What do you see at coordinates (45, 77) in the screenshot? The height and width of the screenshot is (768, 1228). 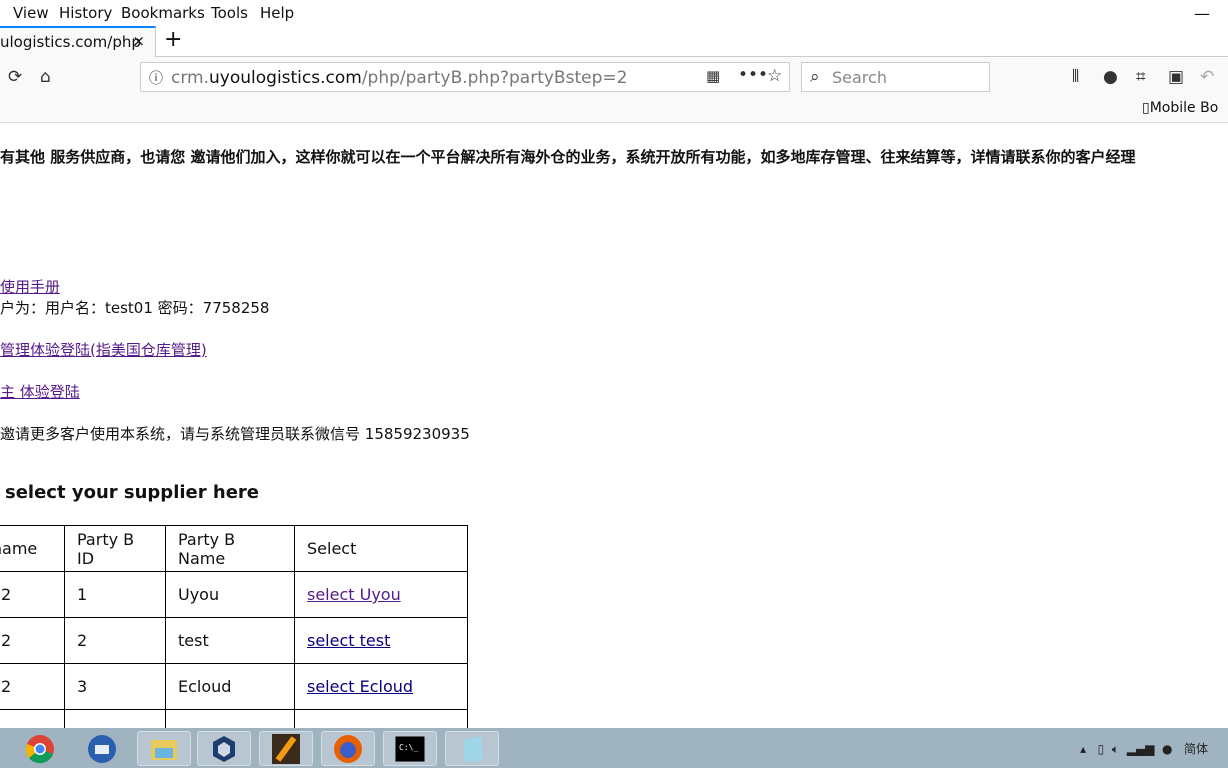 I see `home-icon: ⌂` at bounding box center [45, 77].